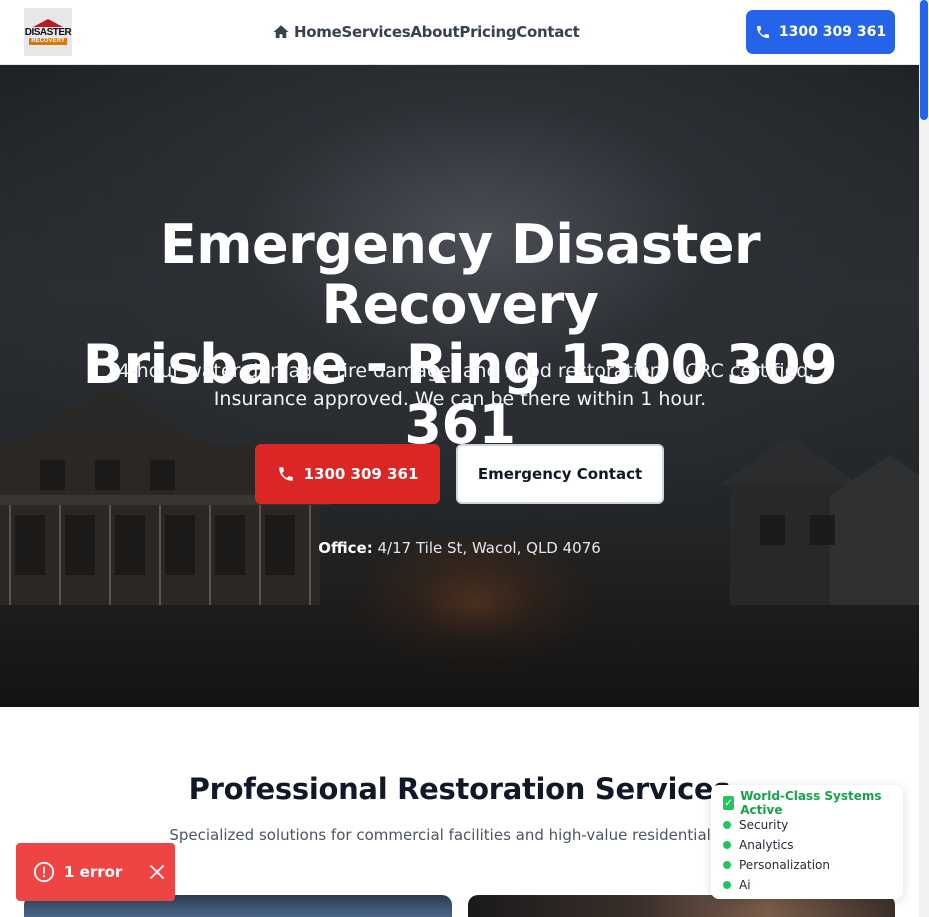  What do you see at coordinates (548, 32) in the screenshot?
I see `nav-contact: Contact` at bounding box center [548, 32].